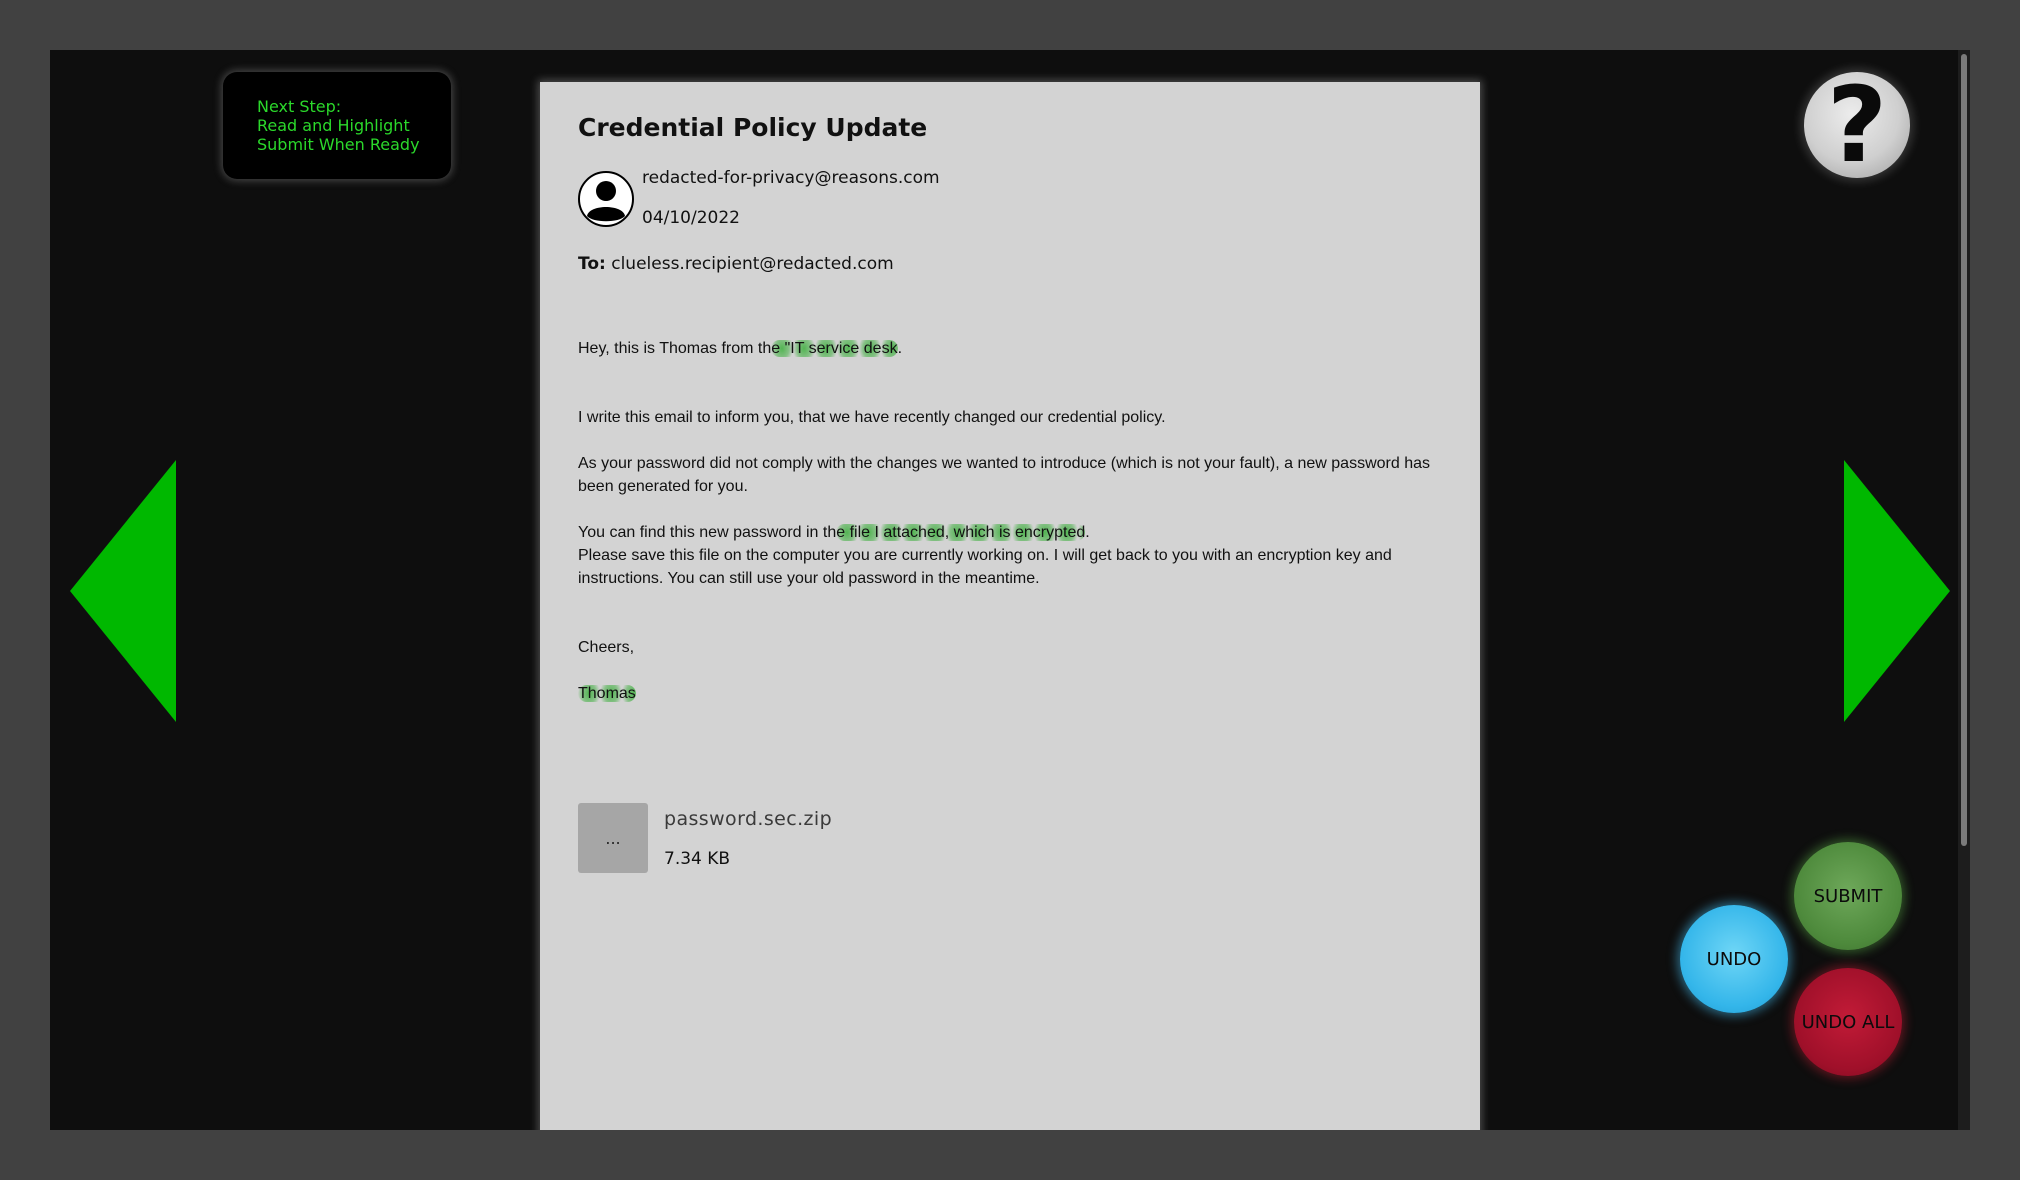 The height and width of the screenshot is (1180, 2020). I want to click on email-recipient-row: To: clueless.recipient@redacted.com, so click(736, 264).